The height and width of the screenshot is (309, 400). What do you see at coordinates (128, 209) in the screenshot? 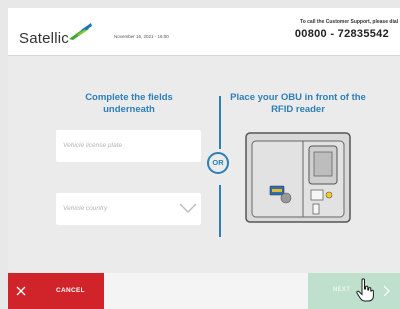
I see `vehicle-country-select: Vehicle country` at bounding box center [128, 209].